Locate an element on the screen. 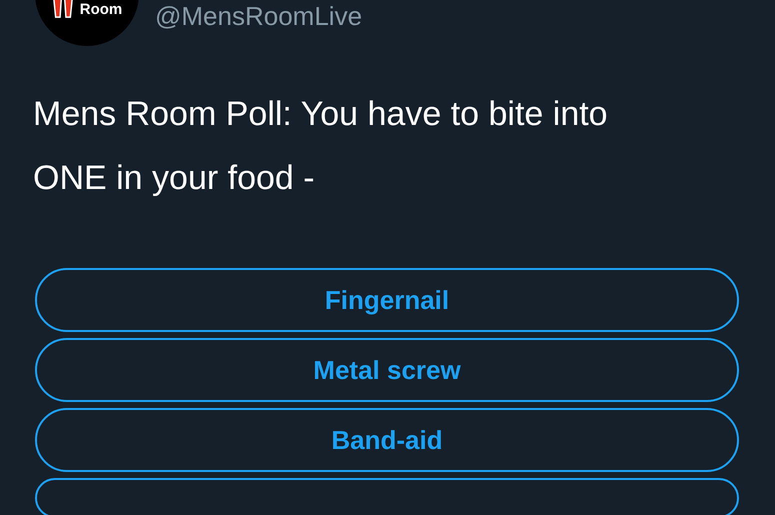  poll-option-button: Fingernail is located at coordinates (387, 300).